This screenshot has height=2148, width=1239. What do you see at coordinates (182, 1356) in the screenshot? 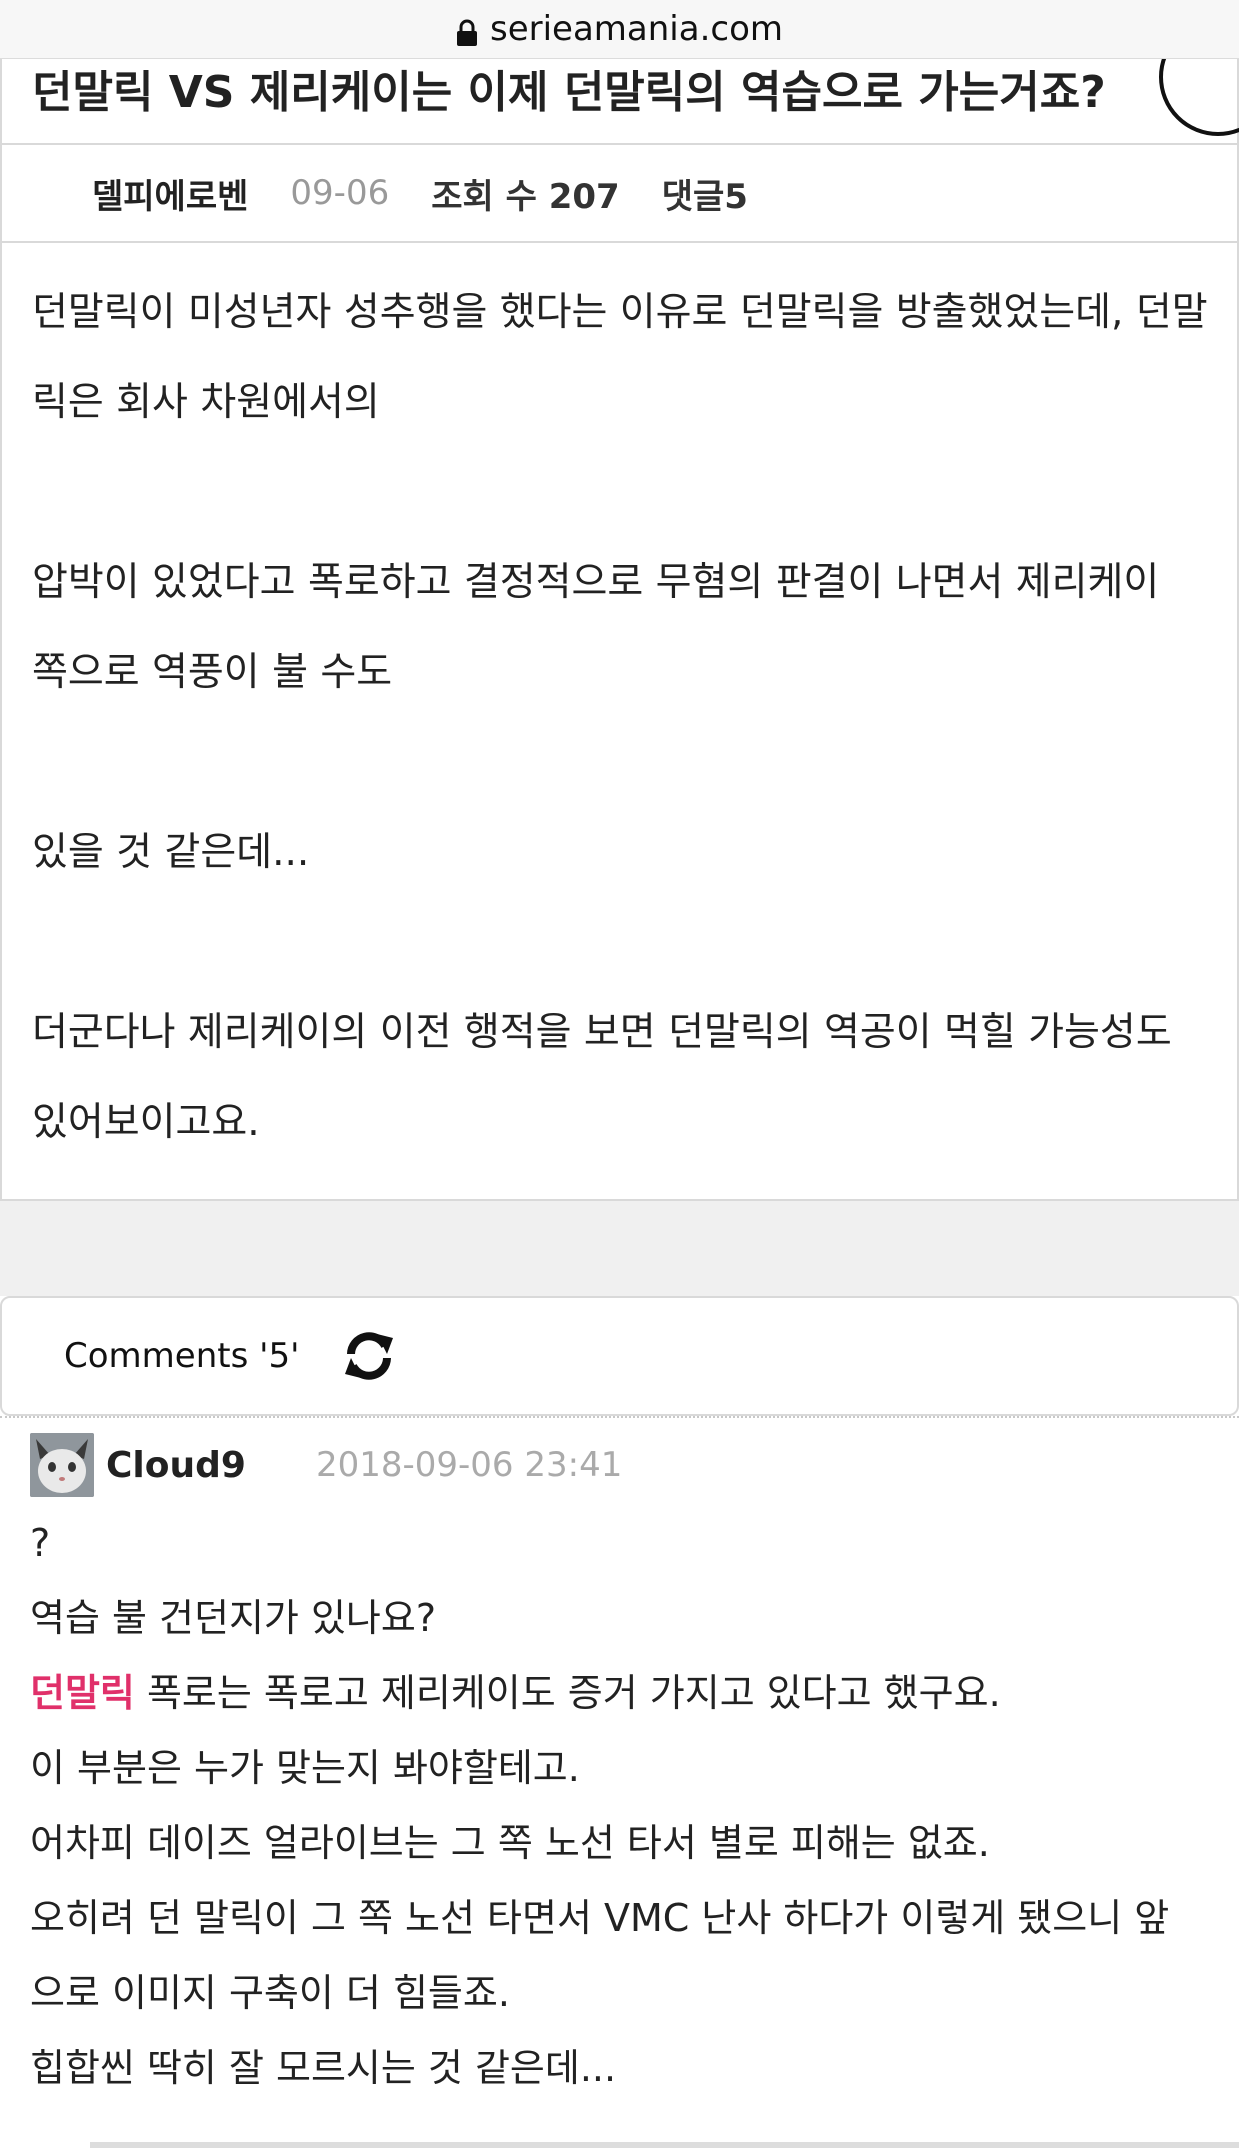
I see `comments-label: Comments '5'` at bounding box center [182, 1356].